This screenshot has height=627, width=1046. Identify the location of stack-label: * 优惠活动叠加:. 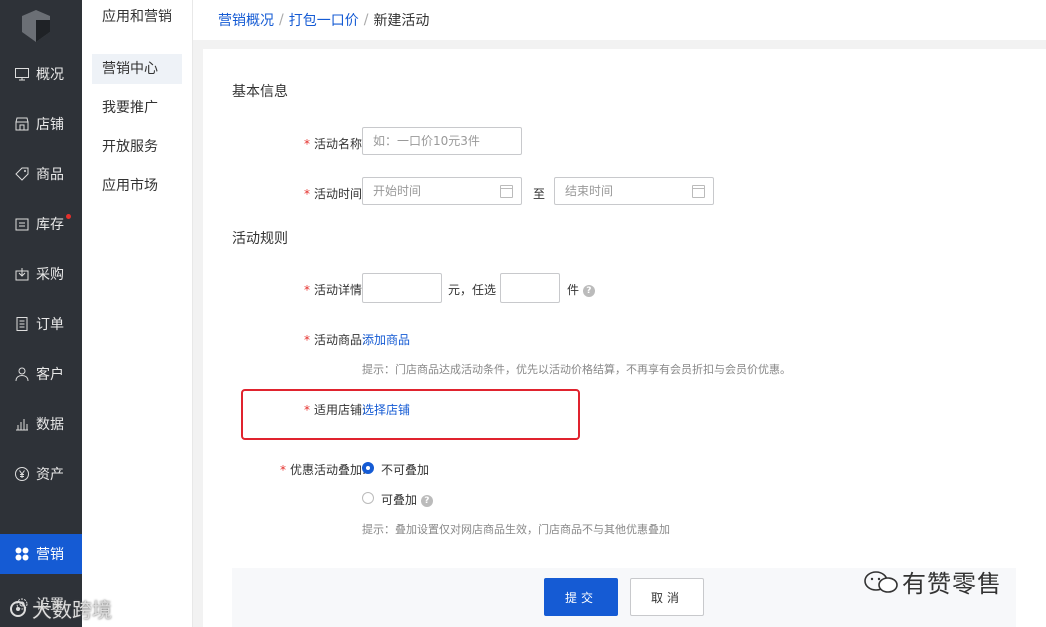
(323, 469).